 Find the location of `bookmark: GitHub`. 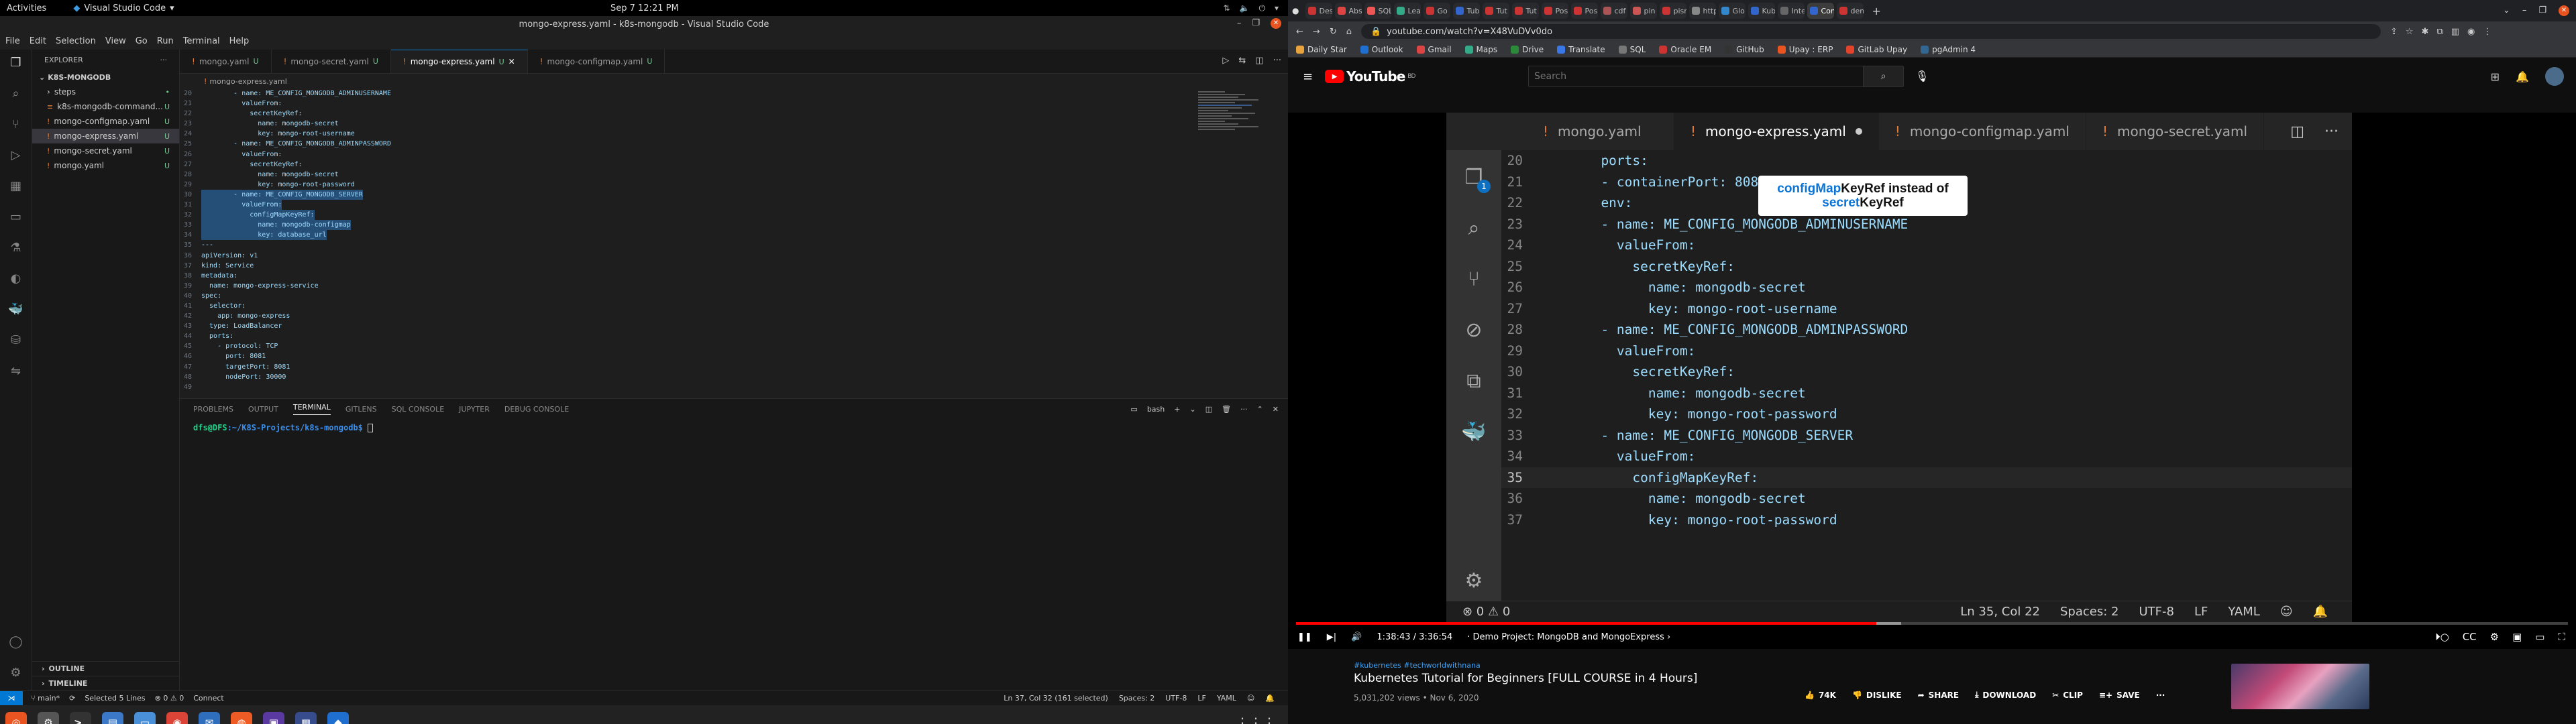

bookmark: GitHub is located at coordinates (1744, 49).